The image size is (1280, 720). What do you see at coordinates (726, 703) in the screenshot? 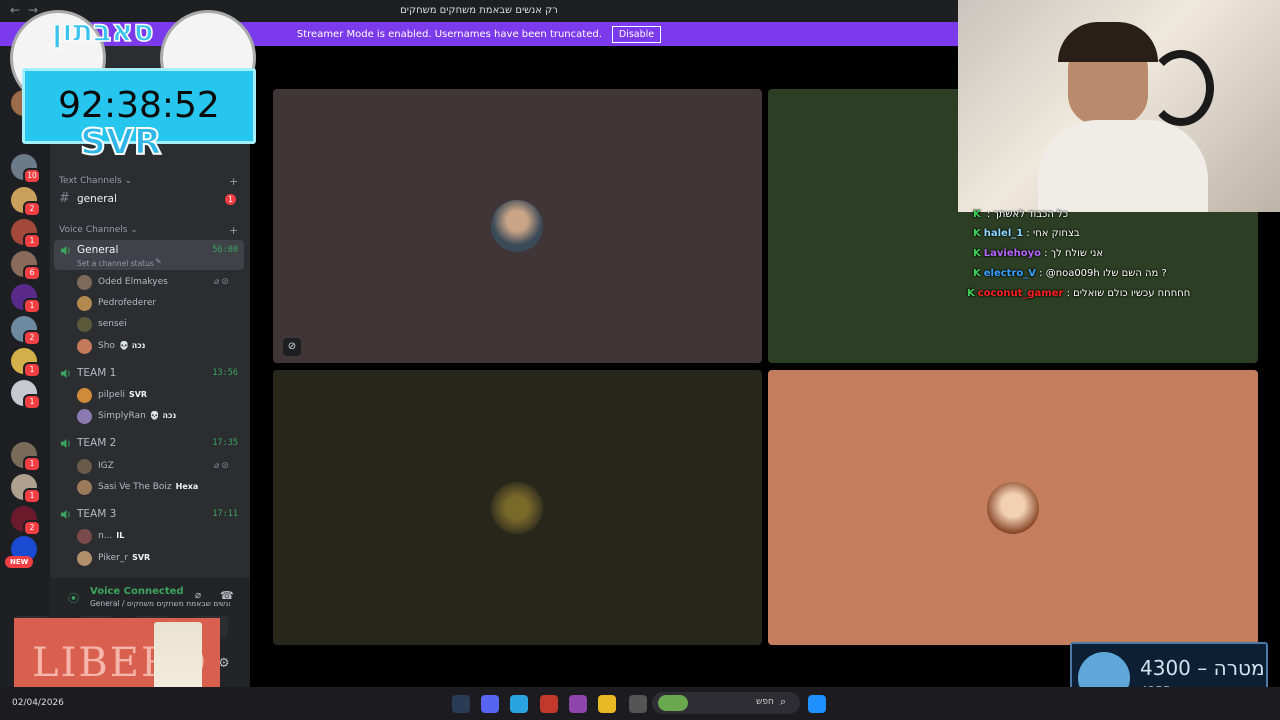
I see `taskbar-search: חפש ⌕` at bounding box center [726, 703].